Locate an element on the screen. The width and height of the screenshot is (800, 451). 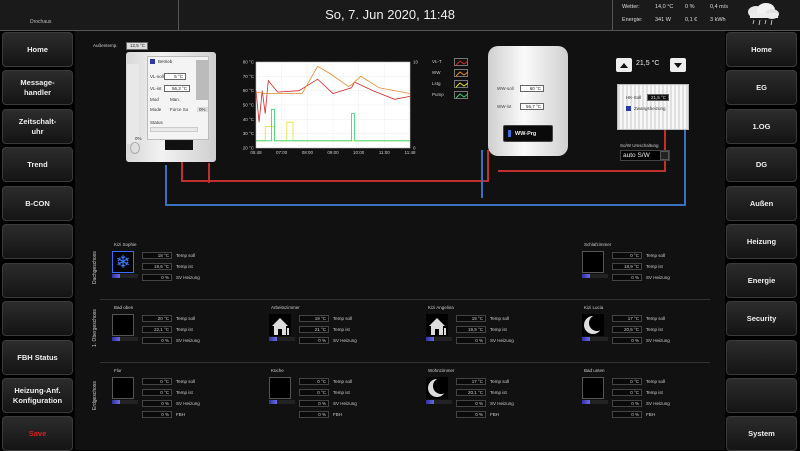
ww-ist-label: WW-ist is located at coordinates (504, 106).